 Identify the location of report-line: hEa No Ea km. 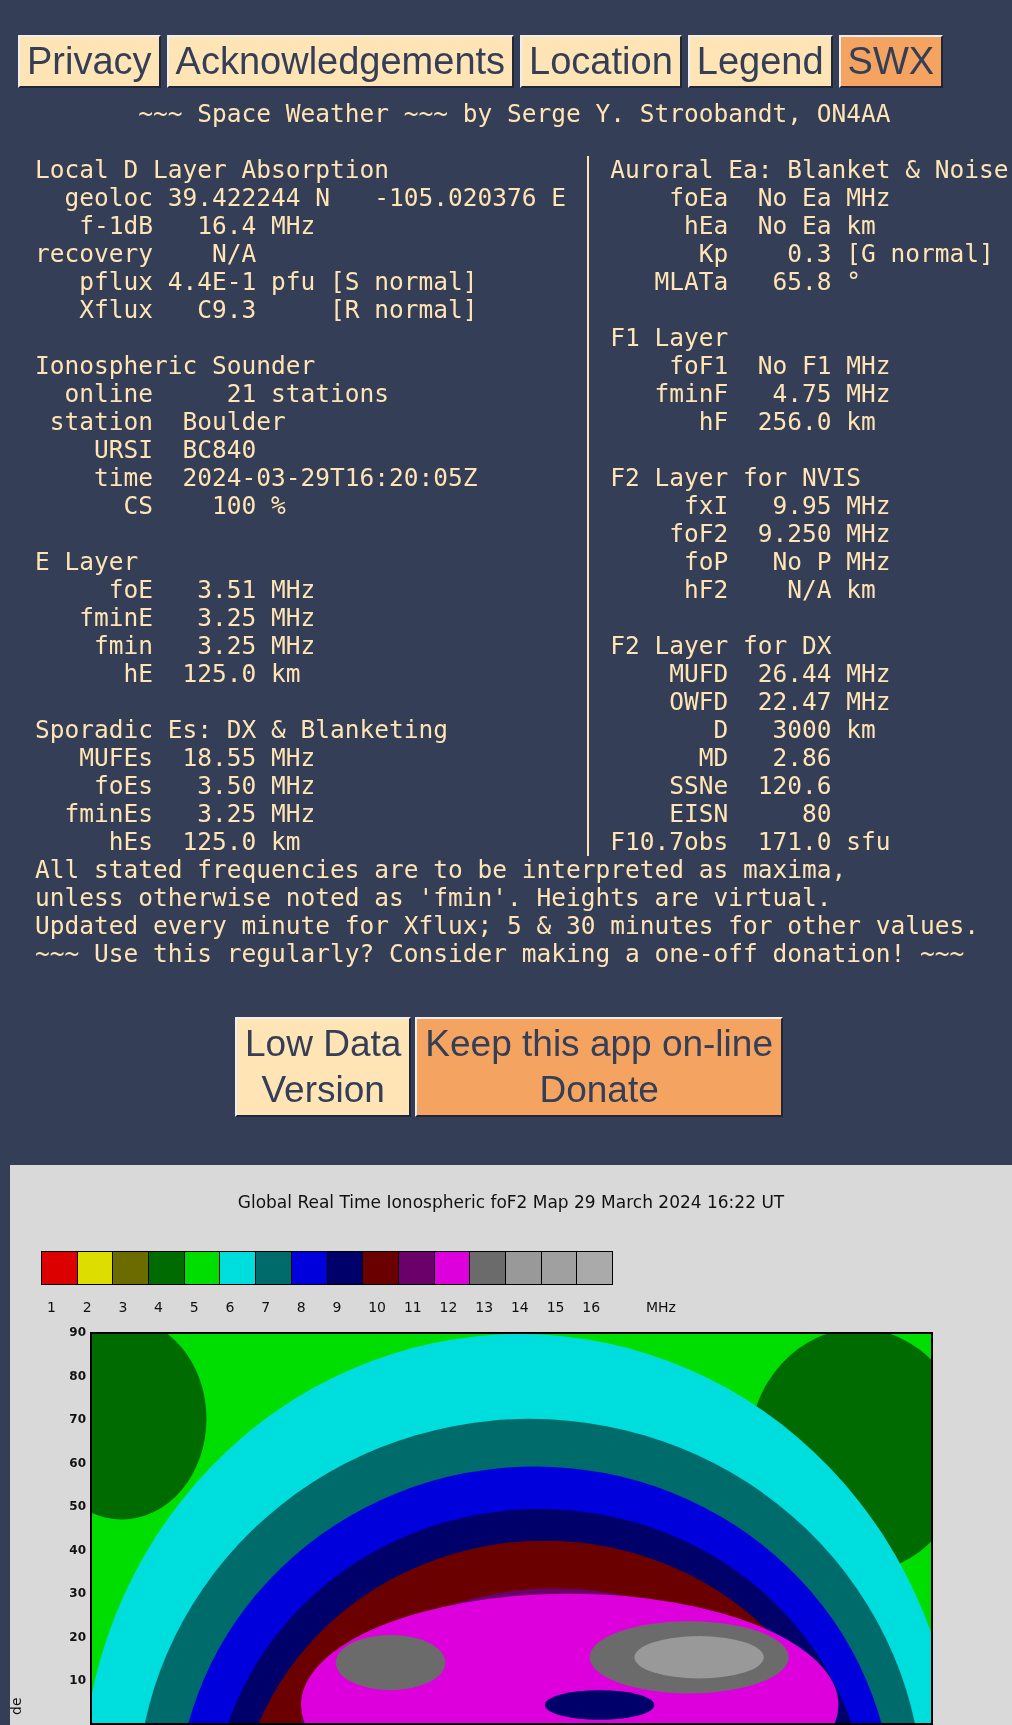
(780, 226).